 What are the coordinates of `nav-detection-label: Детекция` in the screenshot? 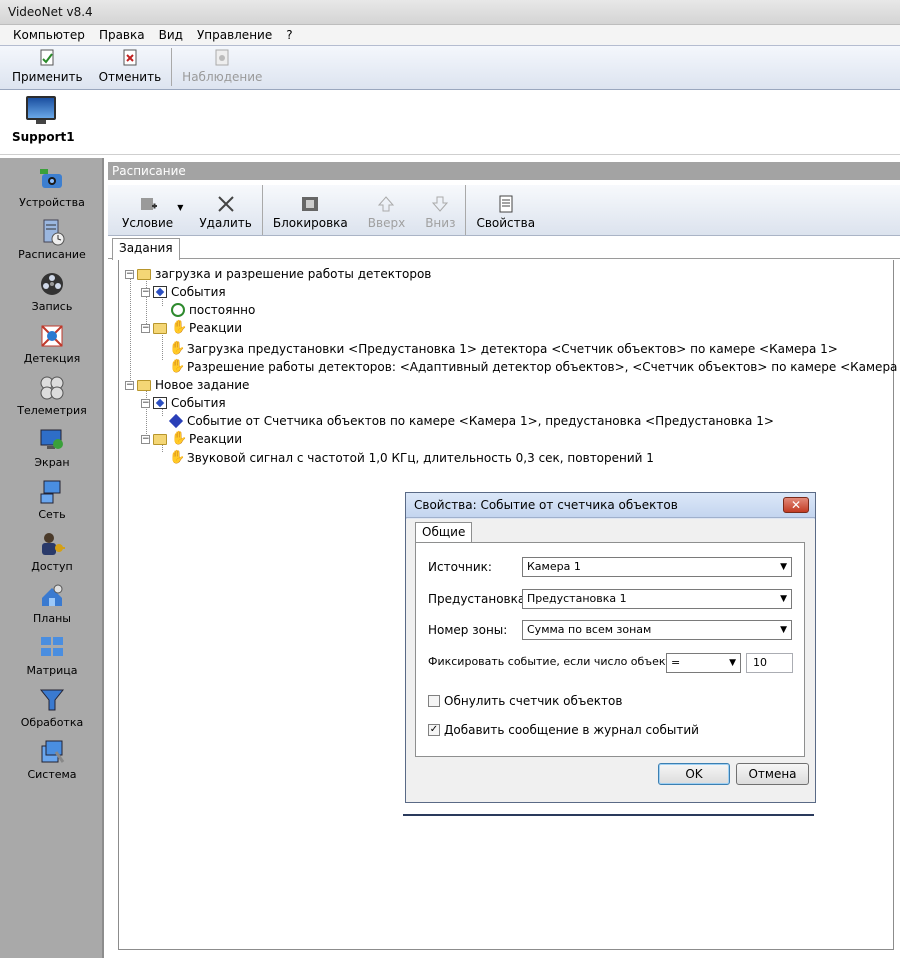 It's located at (52, 358).